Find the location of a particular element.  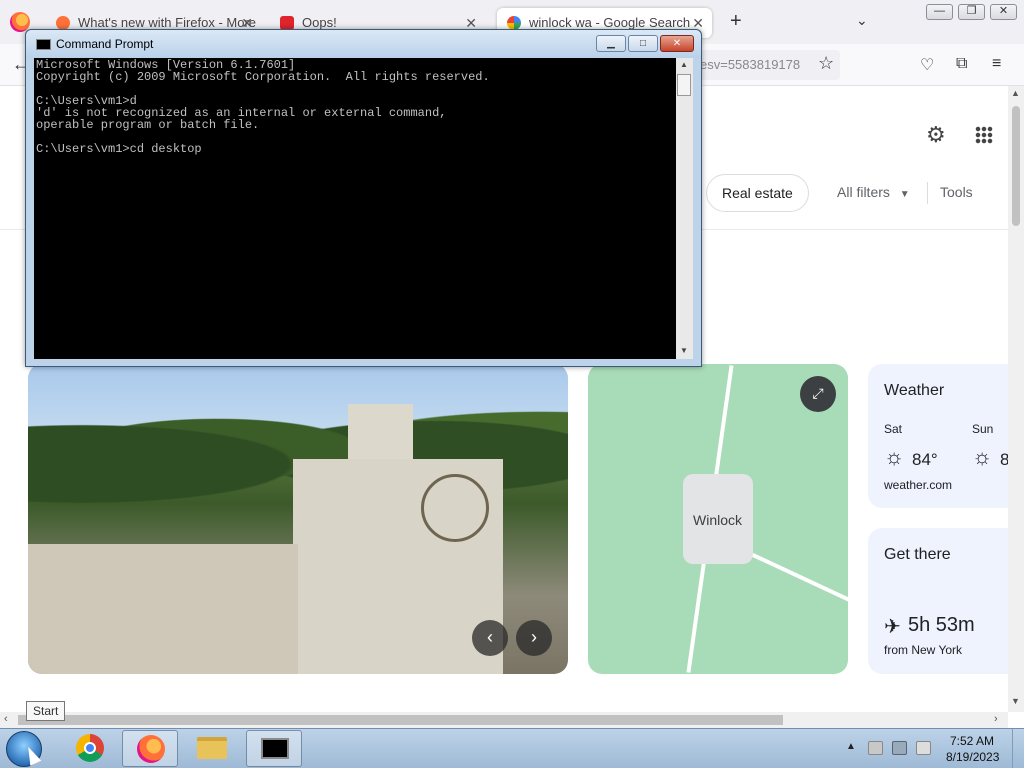

weather-title: Weather is located at coordinates (914, 390).